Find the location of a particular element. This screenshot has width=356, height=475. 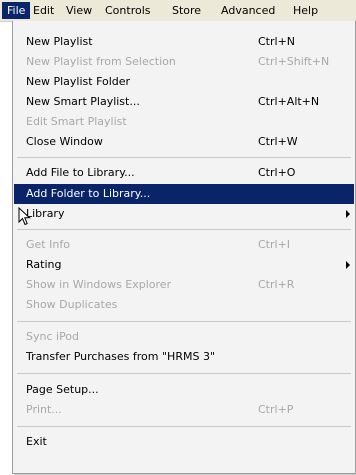

menu-store: Store is located at coordinates (186, 10).